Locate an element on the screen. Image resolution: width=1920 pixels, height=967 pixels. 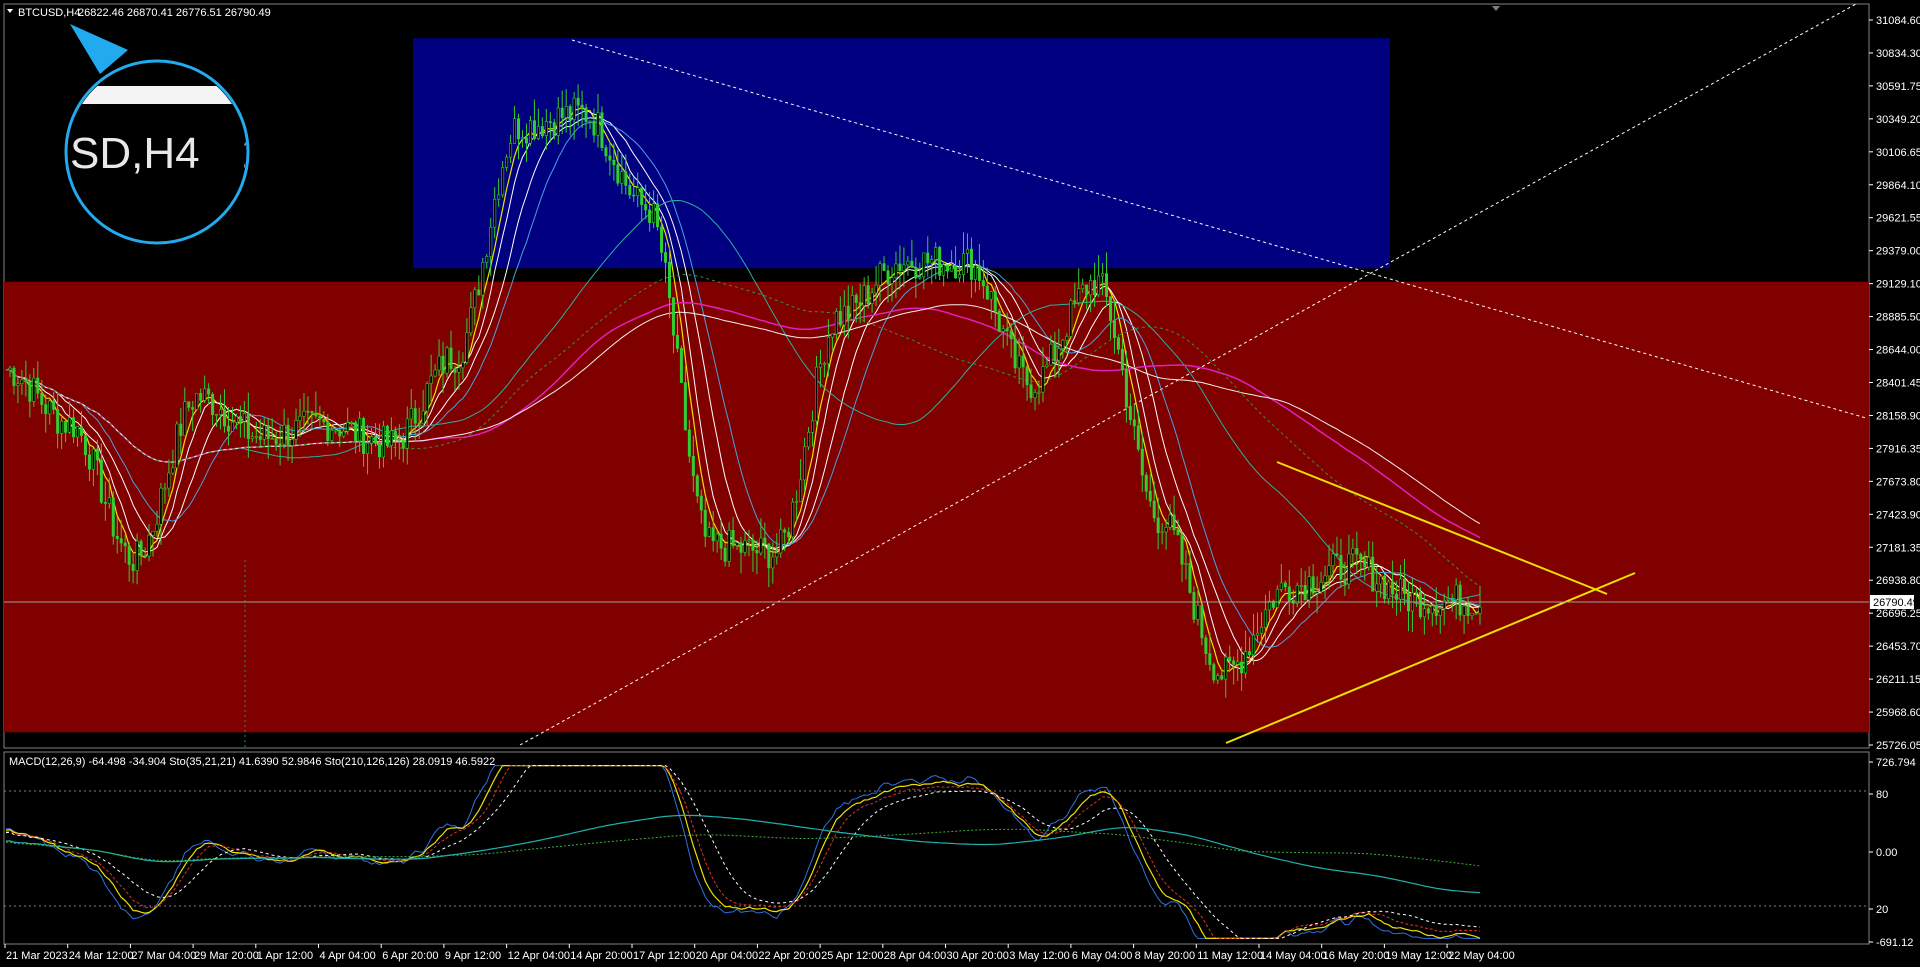
price-tick-label: 29621.55 is located at coordinates (1898, 219).